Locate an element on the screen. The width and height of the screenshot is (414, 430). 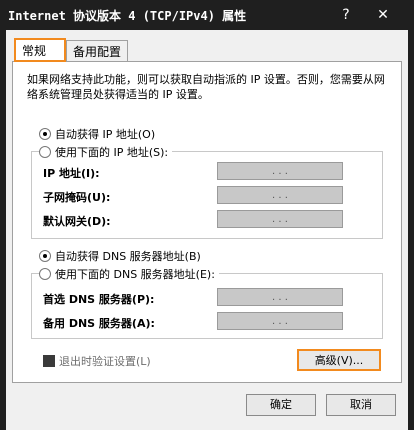
default-gateway-input: . . . is located at coordinates (280, 219).